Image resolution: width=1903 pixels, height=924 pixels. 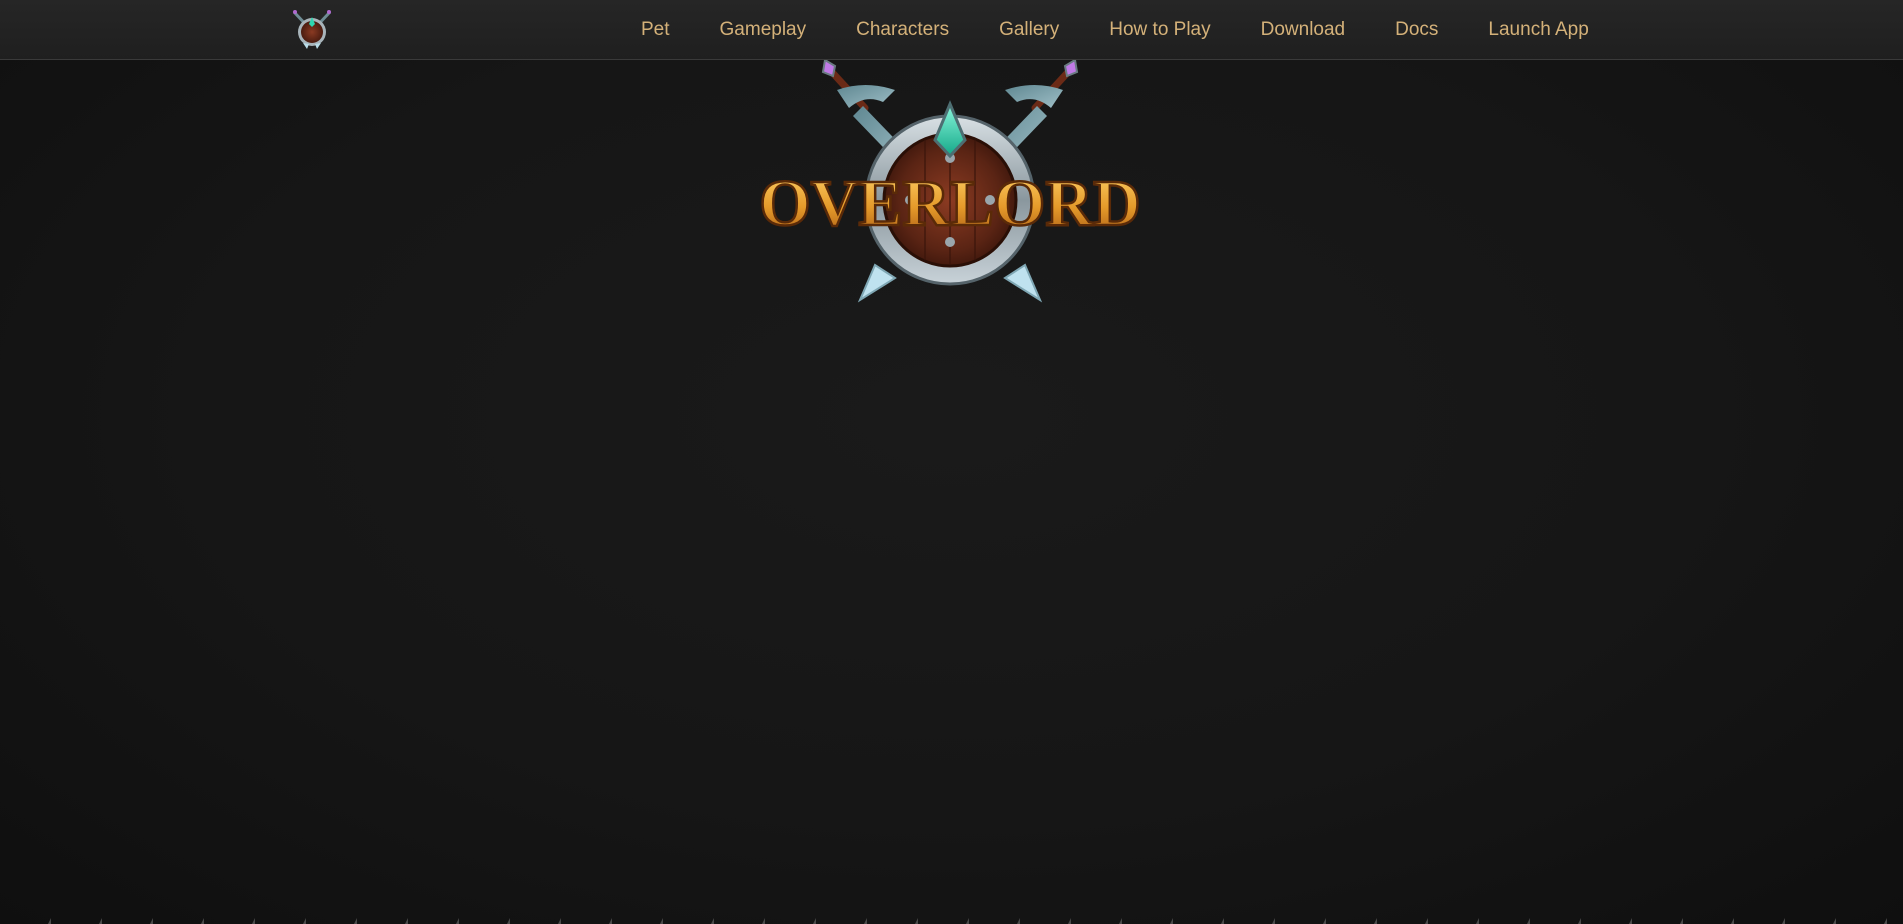 What do you see at coordinates (902, 30) in the screenshot?
I see `nav-link-characters: Characters` at bounding box center [902, 30].